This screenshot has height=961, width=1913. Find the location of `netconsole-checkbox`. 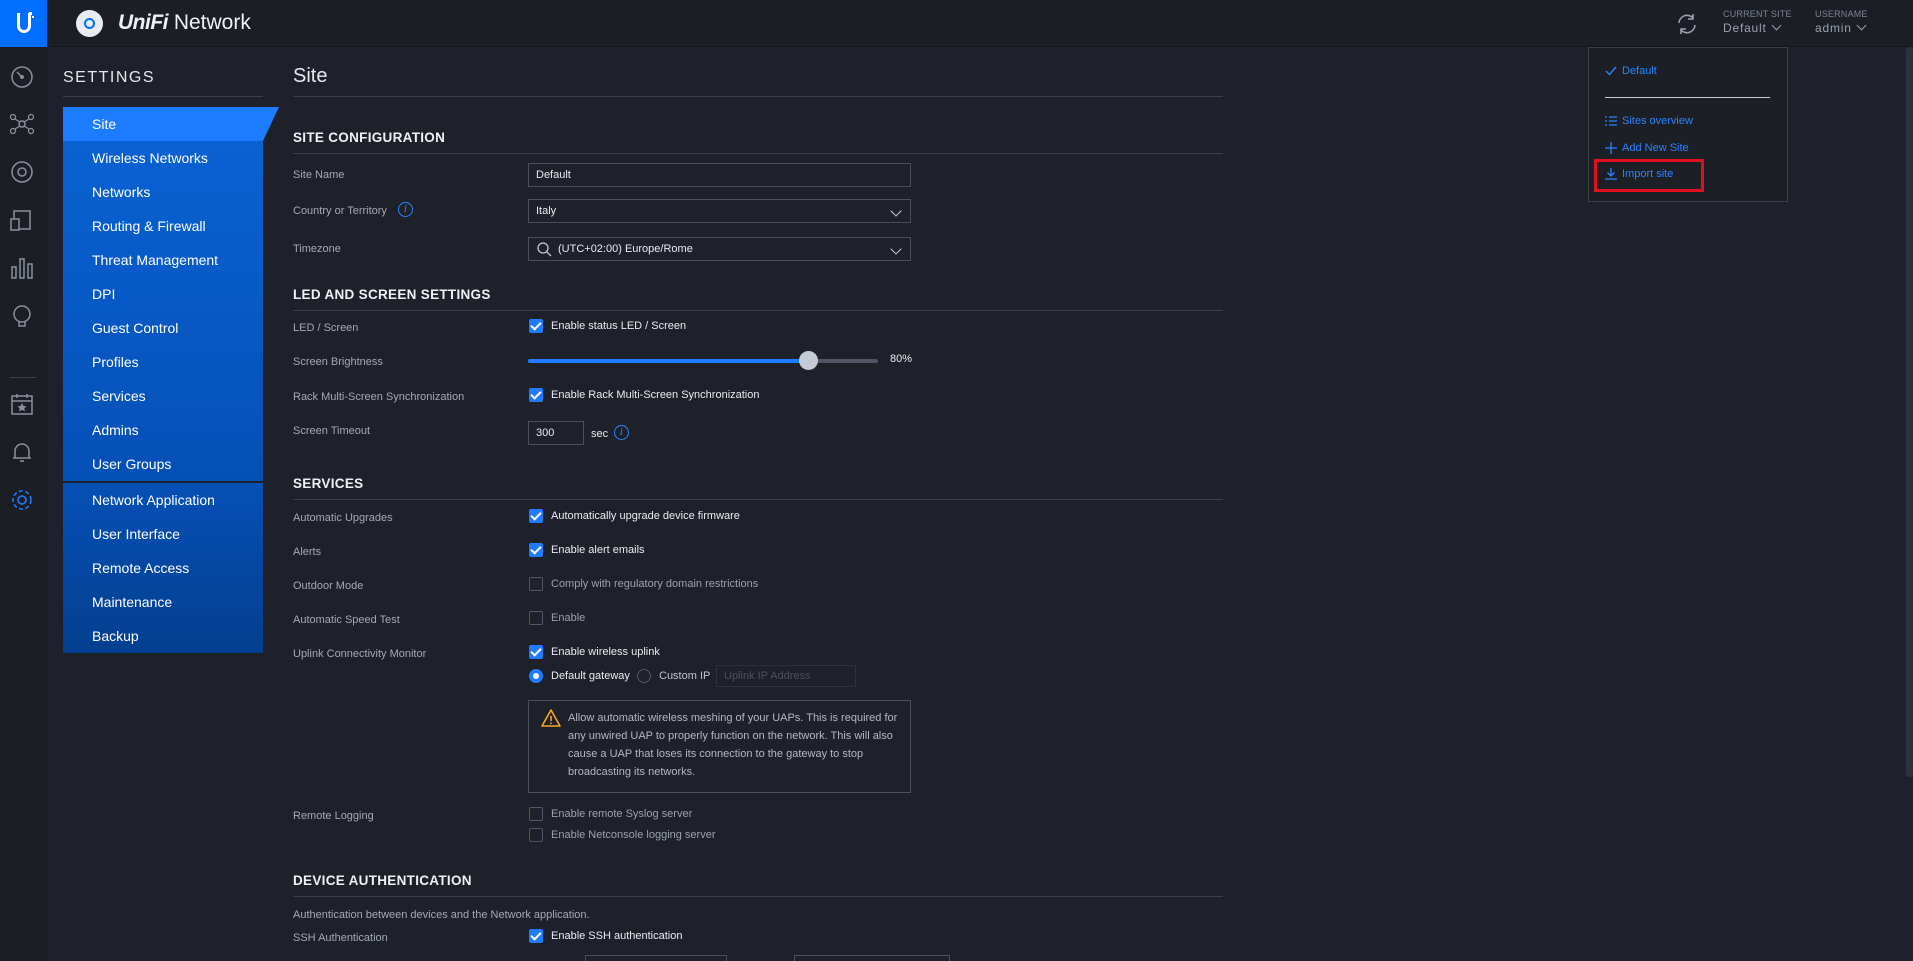

netconsole-checkbox is located at coordinates (536, 835).